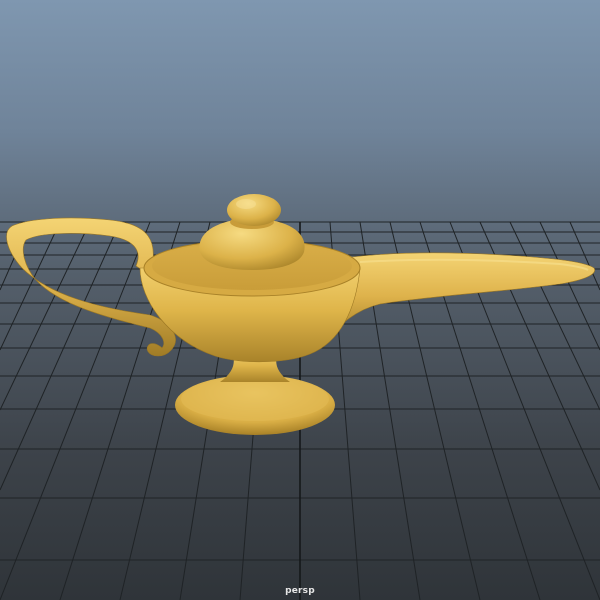 The image size is (600, 600). Describe the element at coordinates (457, 296) in the screenshot. I see `lamp-spout` at that location.